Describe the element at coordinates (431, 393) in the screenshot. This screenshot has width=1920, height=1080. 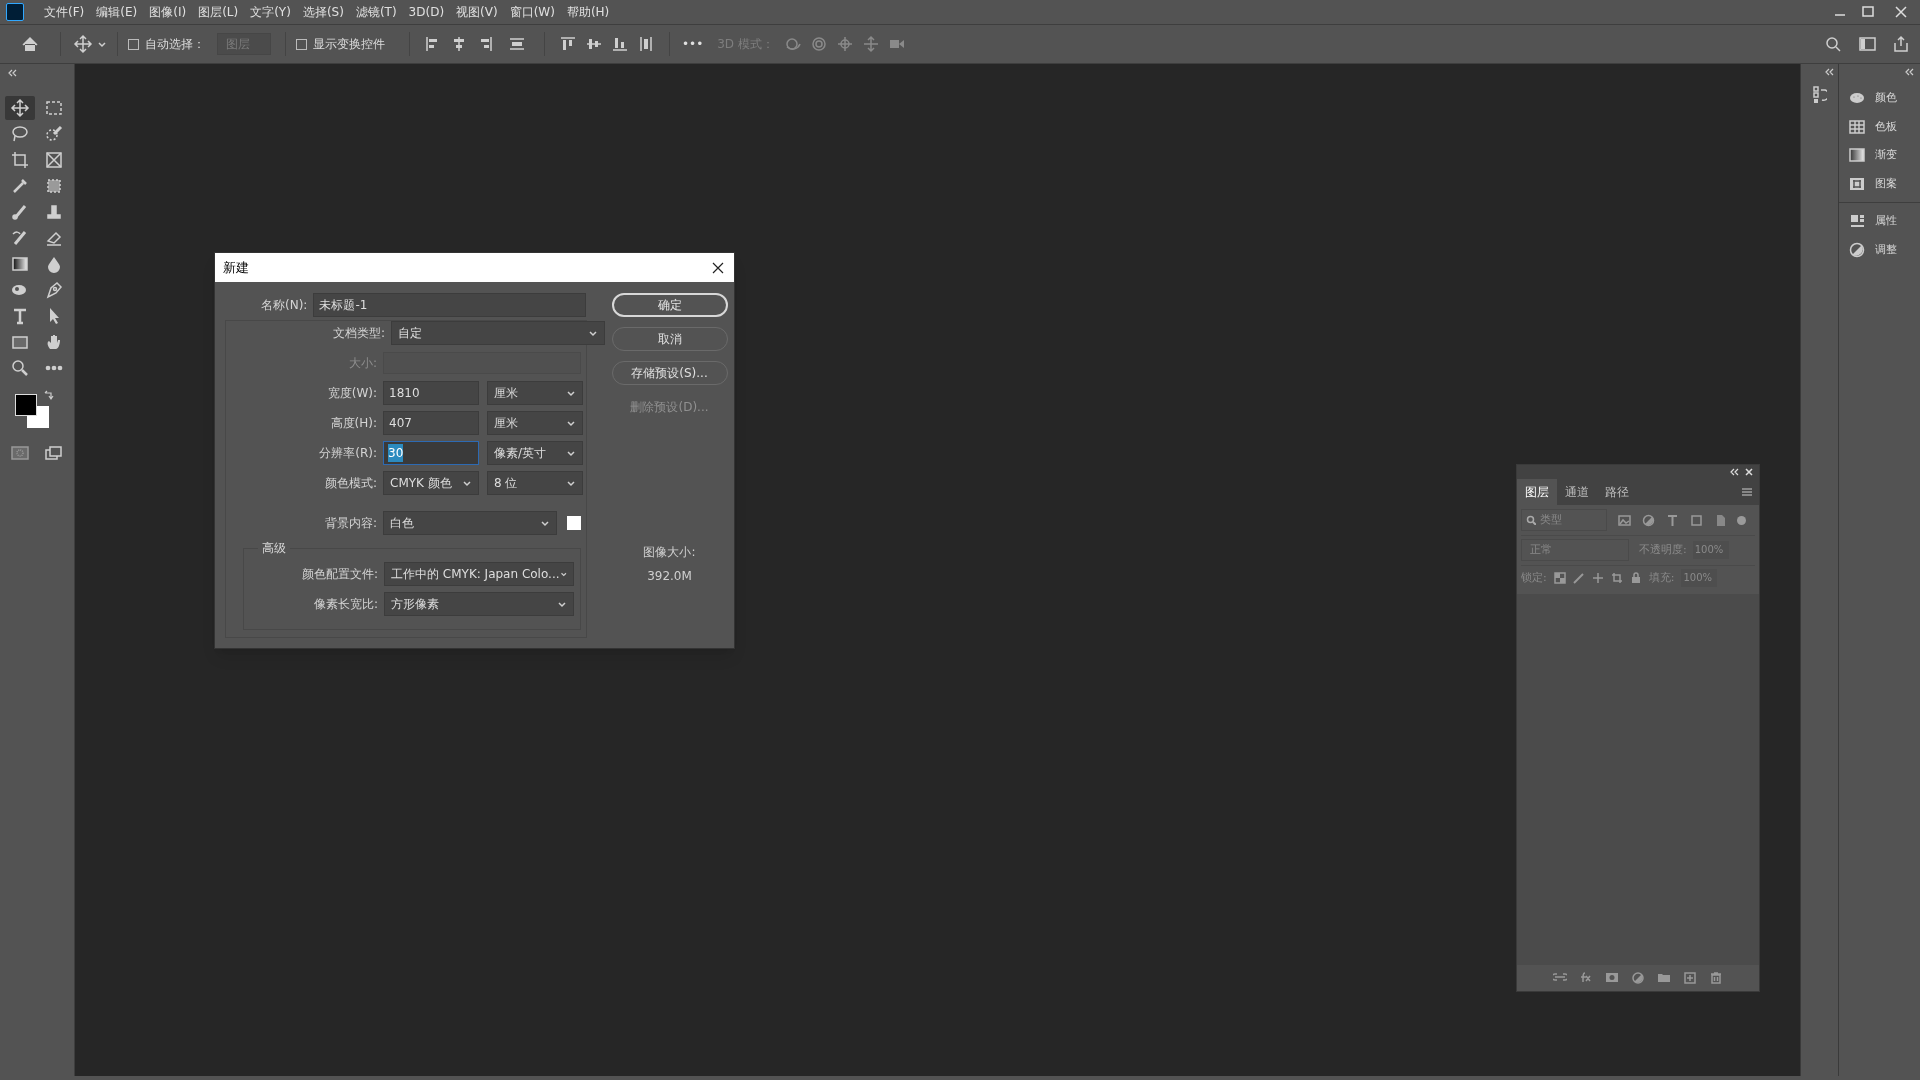
I see `input-field: 1810` at that location.